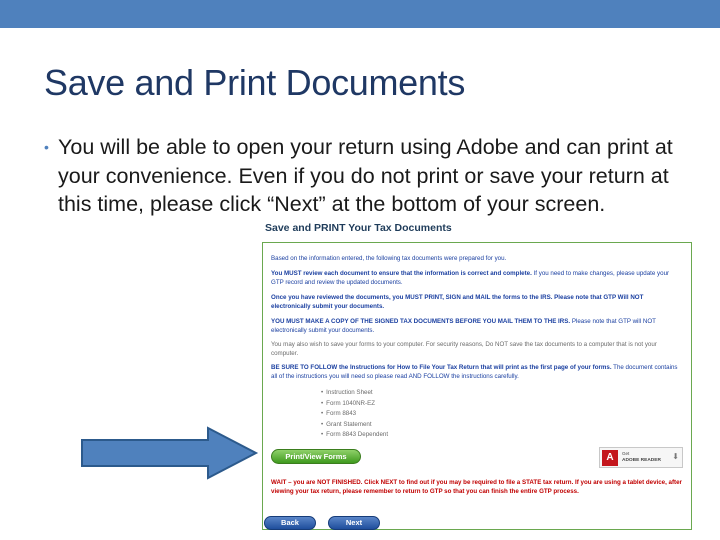  Describe the element at coordinates (255, 82) in the screenshot. I see `slide-title: Save and Print Documents` at that location.